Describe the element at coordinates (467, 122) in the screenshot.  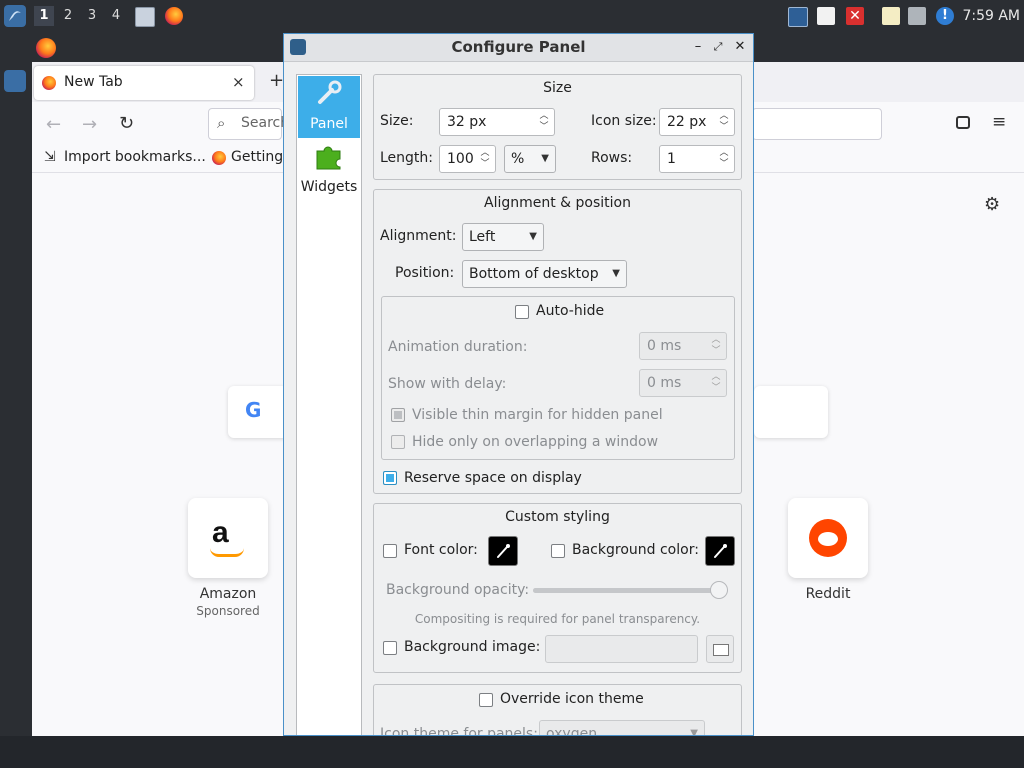
I see `size-value: 32 px` at that location.